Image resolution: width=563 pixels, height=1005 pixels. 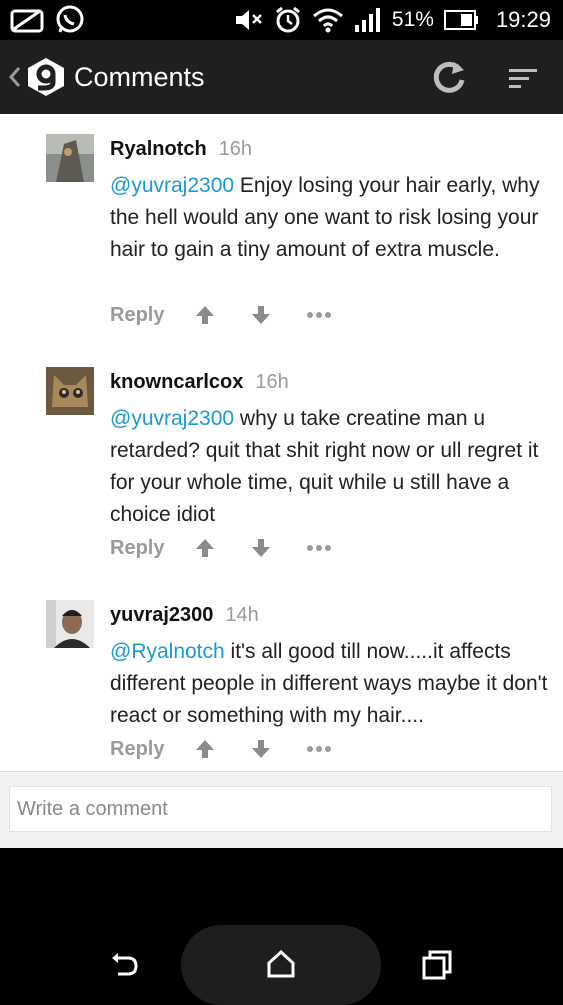 What do you see at coordinates (327, 20) in the screenshot?
I see `wifi-icon` at bounding box center [327, 20].